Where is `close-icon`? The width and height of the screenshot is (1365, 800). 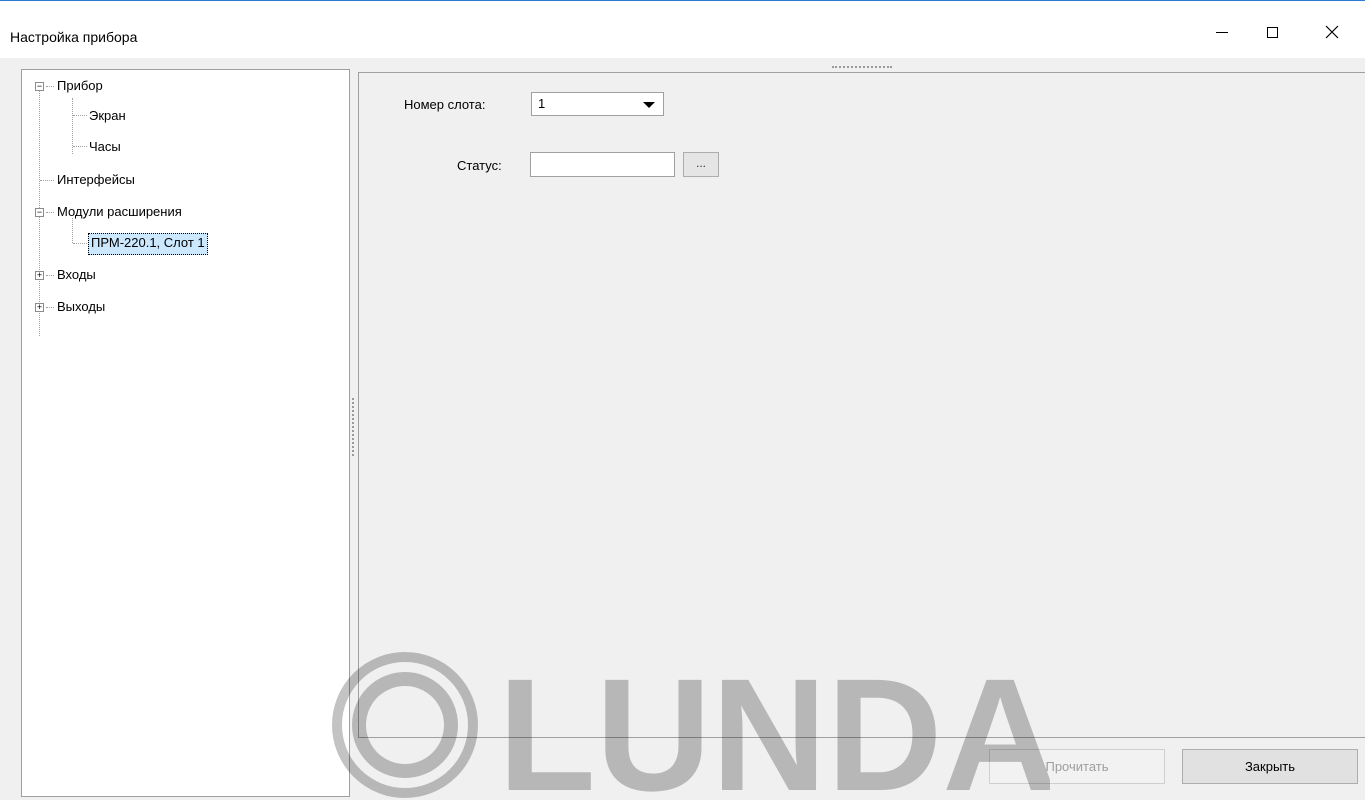
close-icon is located at coordinates (1332, 32).